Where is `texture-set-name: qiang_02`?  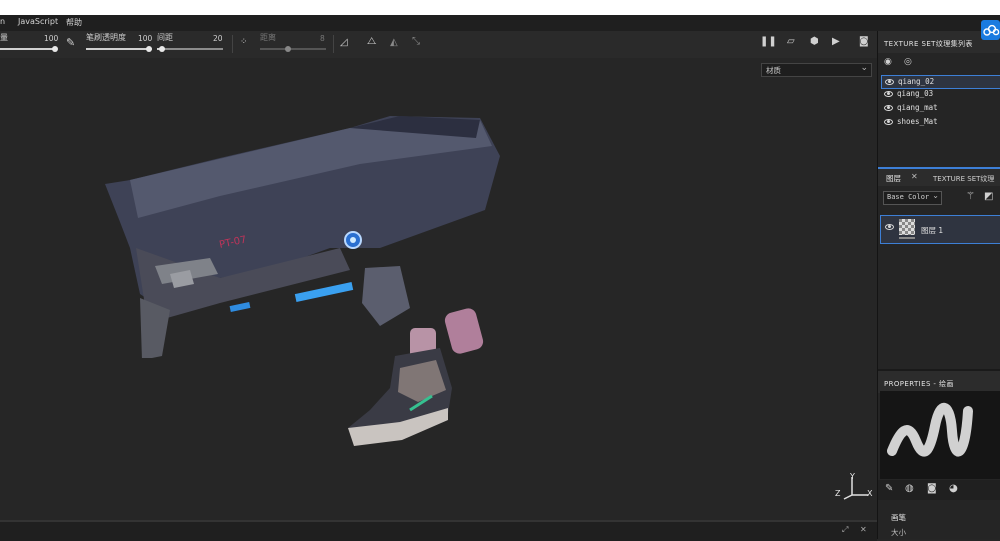
texture-set-name: qiang_02 is located at coordinates (916, 81).